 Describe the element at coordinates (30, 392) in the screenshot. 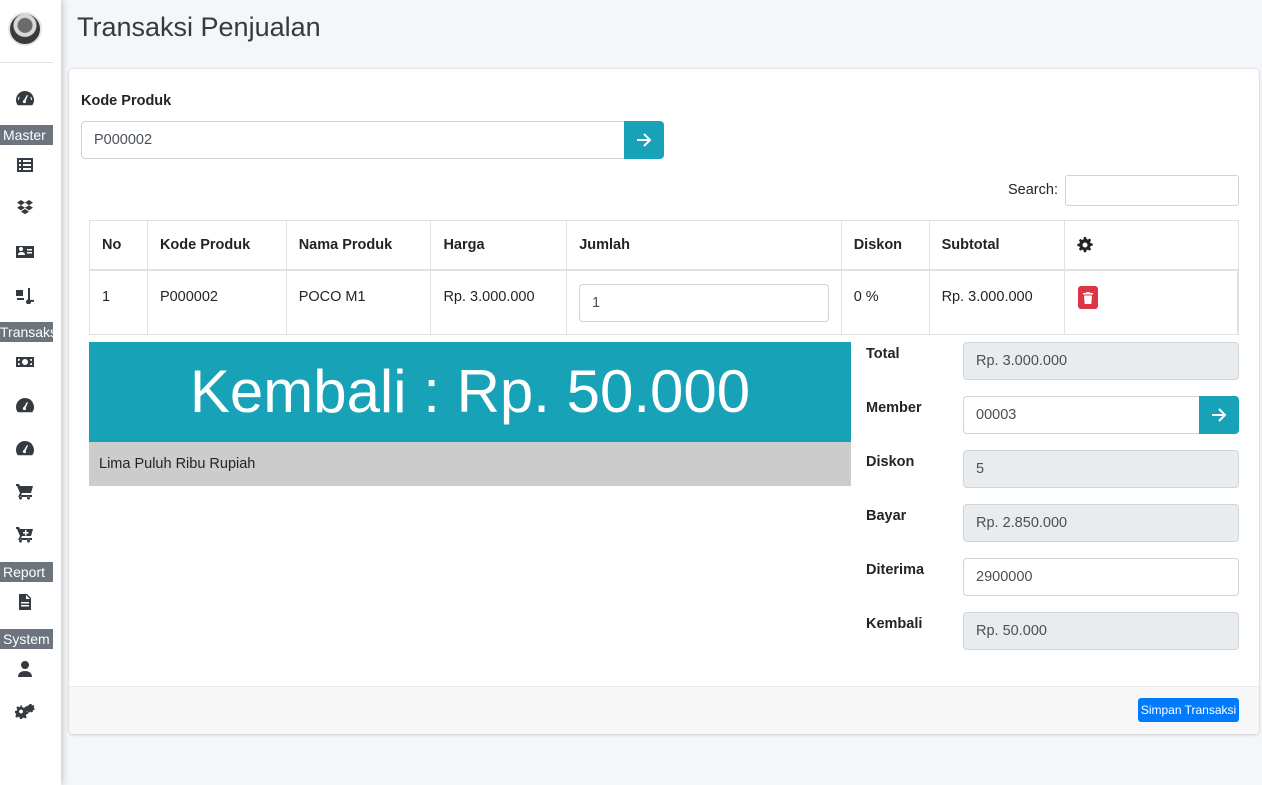

I see `sidebar: Master Transaksi Report System` at that location.